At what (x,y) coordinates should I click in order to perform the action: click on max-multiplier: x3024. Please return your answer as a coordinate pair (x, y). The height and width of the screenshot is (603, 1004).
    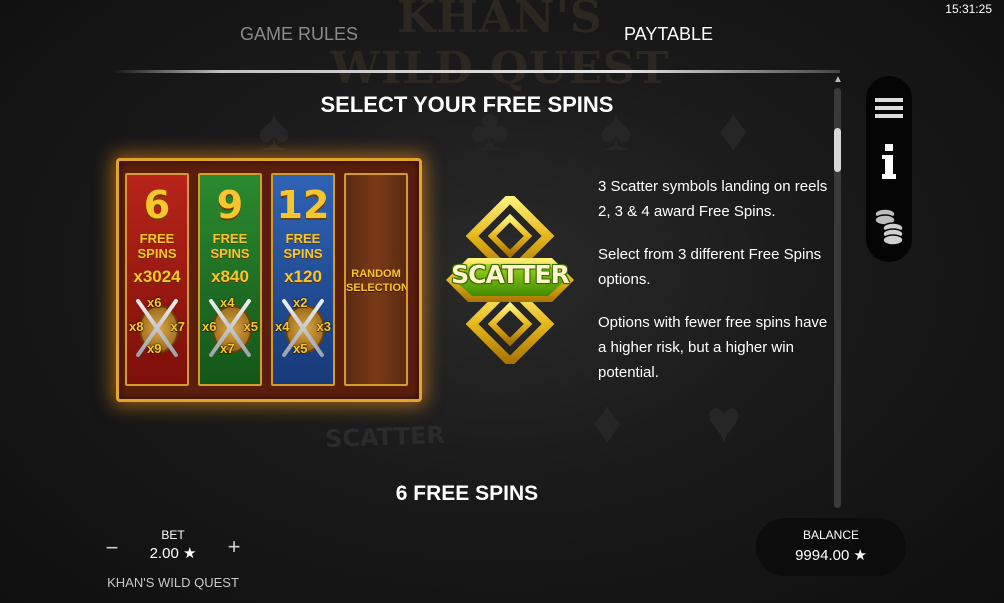
    Looking at the image, I should click on (157, 276).